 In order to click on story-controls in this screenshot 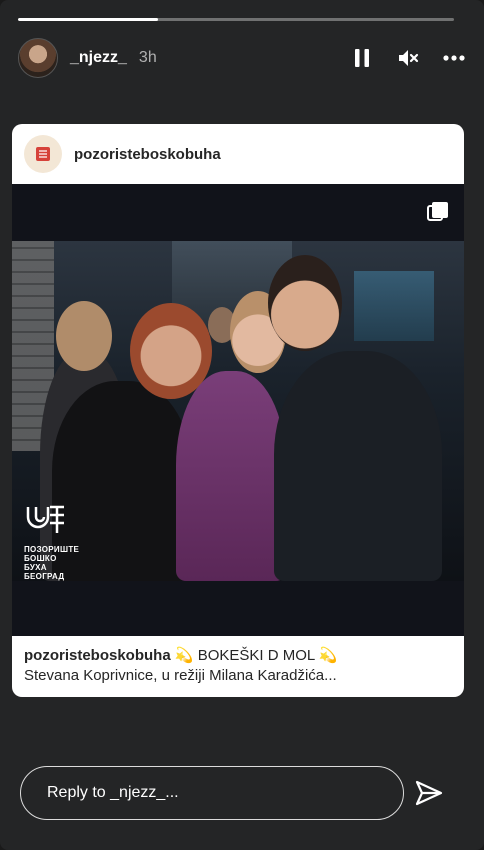, I will do `click(408, 58)`.